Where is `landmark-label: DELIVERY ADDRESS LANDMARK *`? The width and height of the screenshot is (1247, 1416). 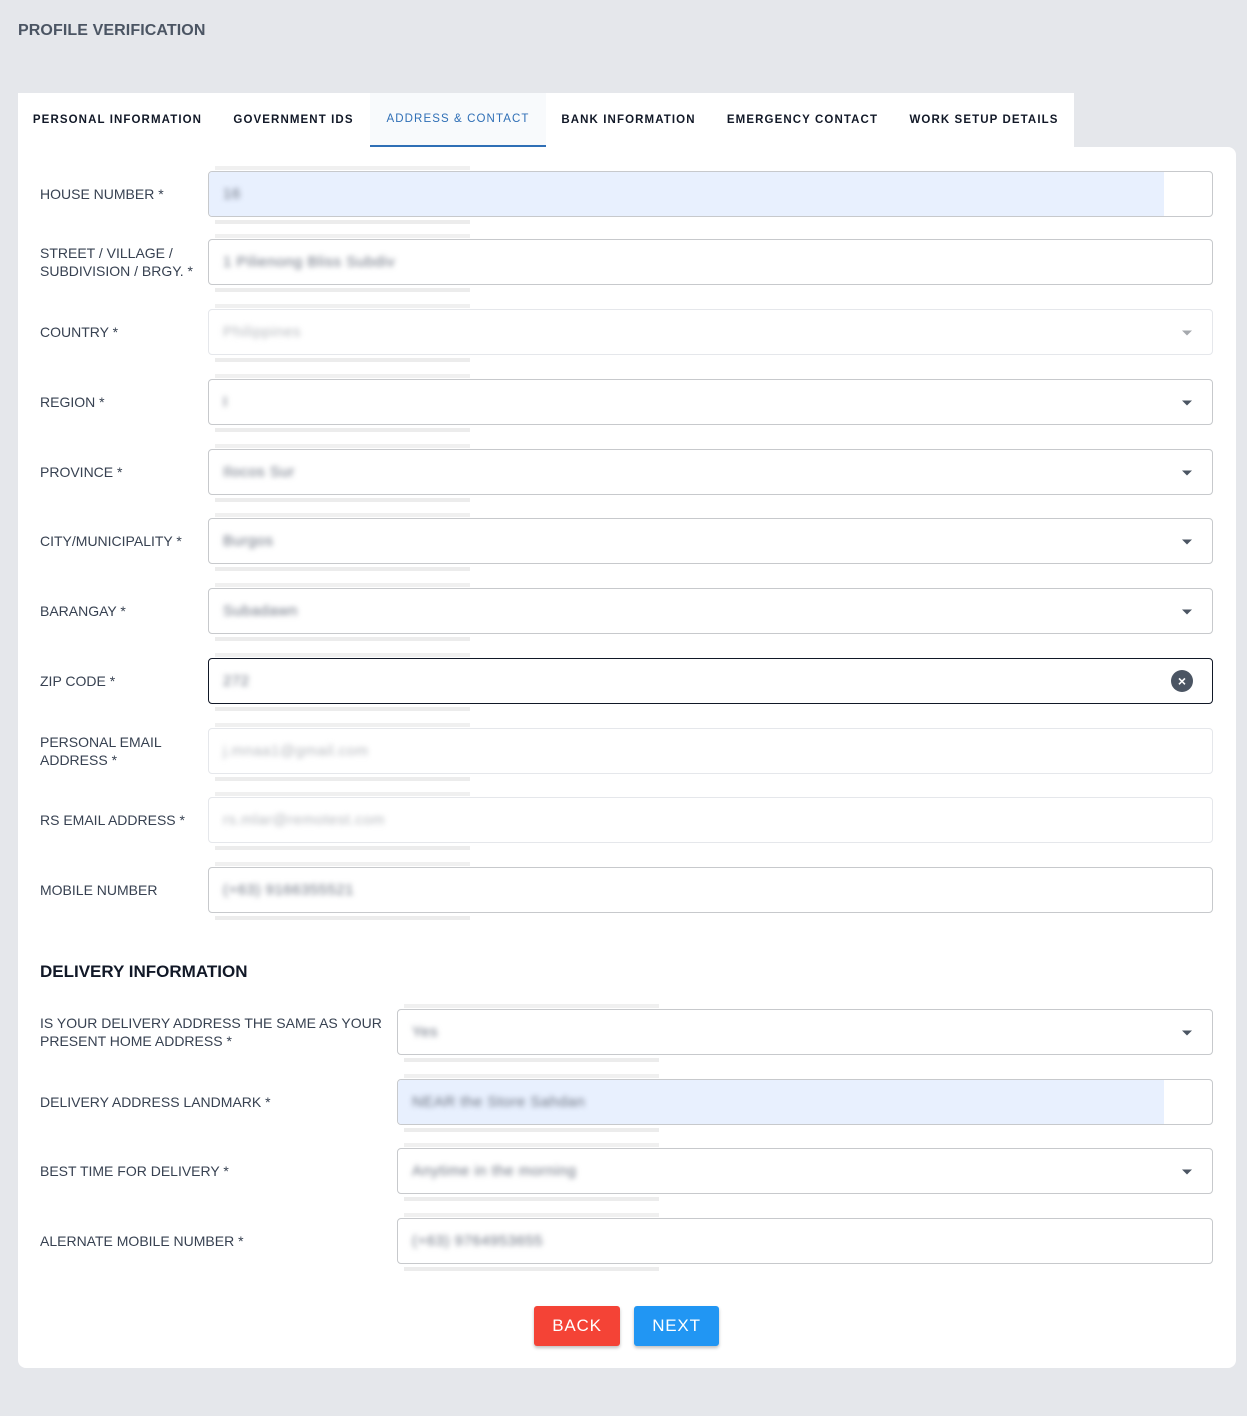 landmark-label: DELIVERY ADDRESS LANDMARK * is located at coordinates (155, 1102).